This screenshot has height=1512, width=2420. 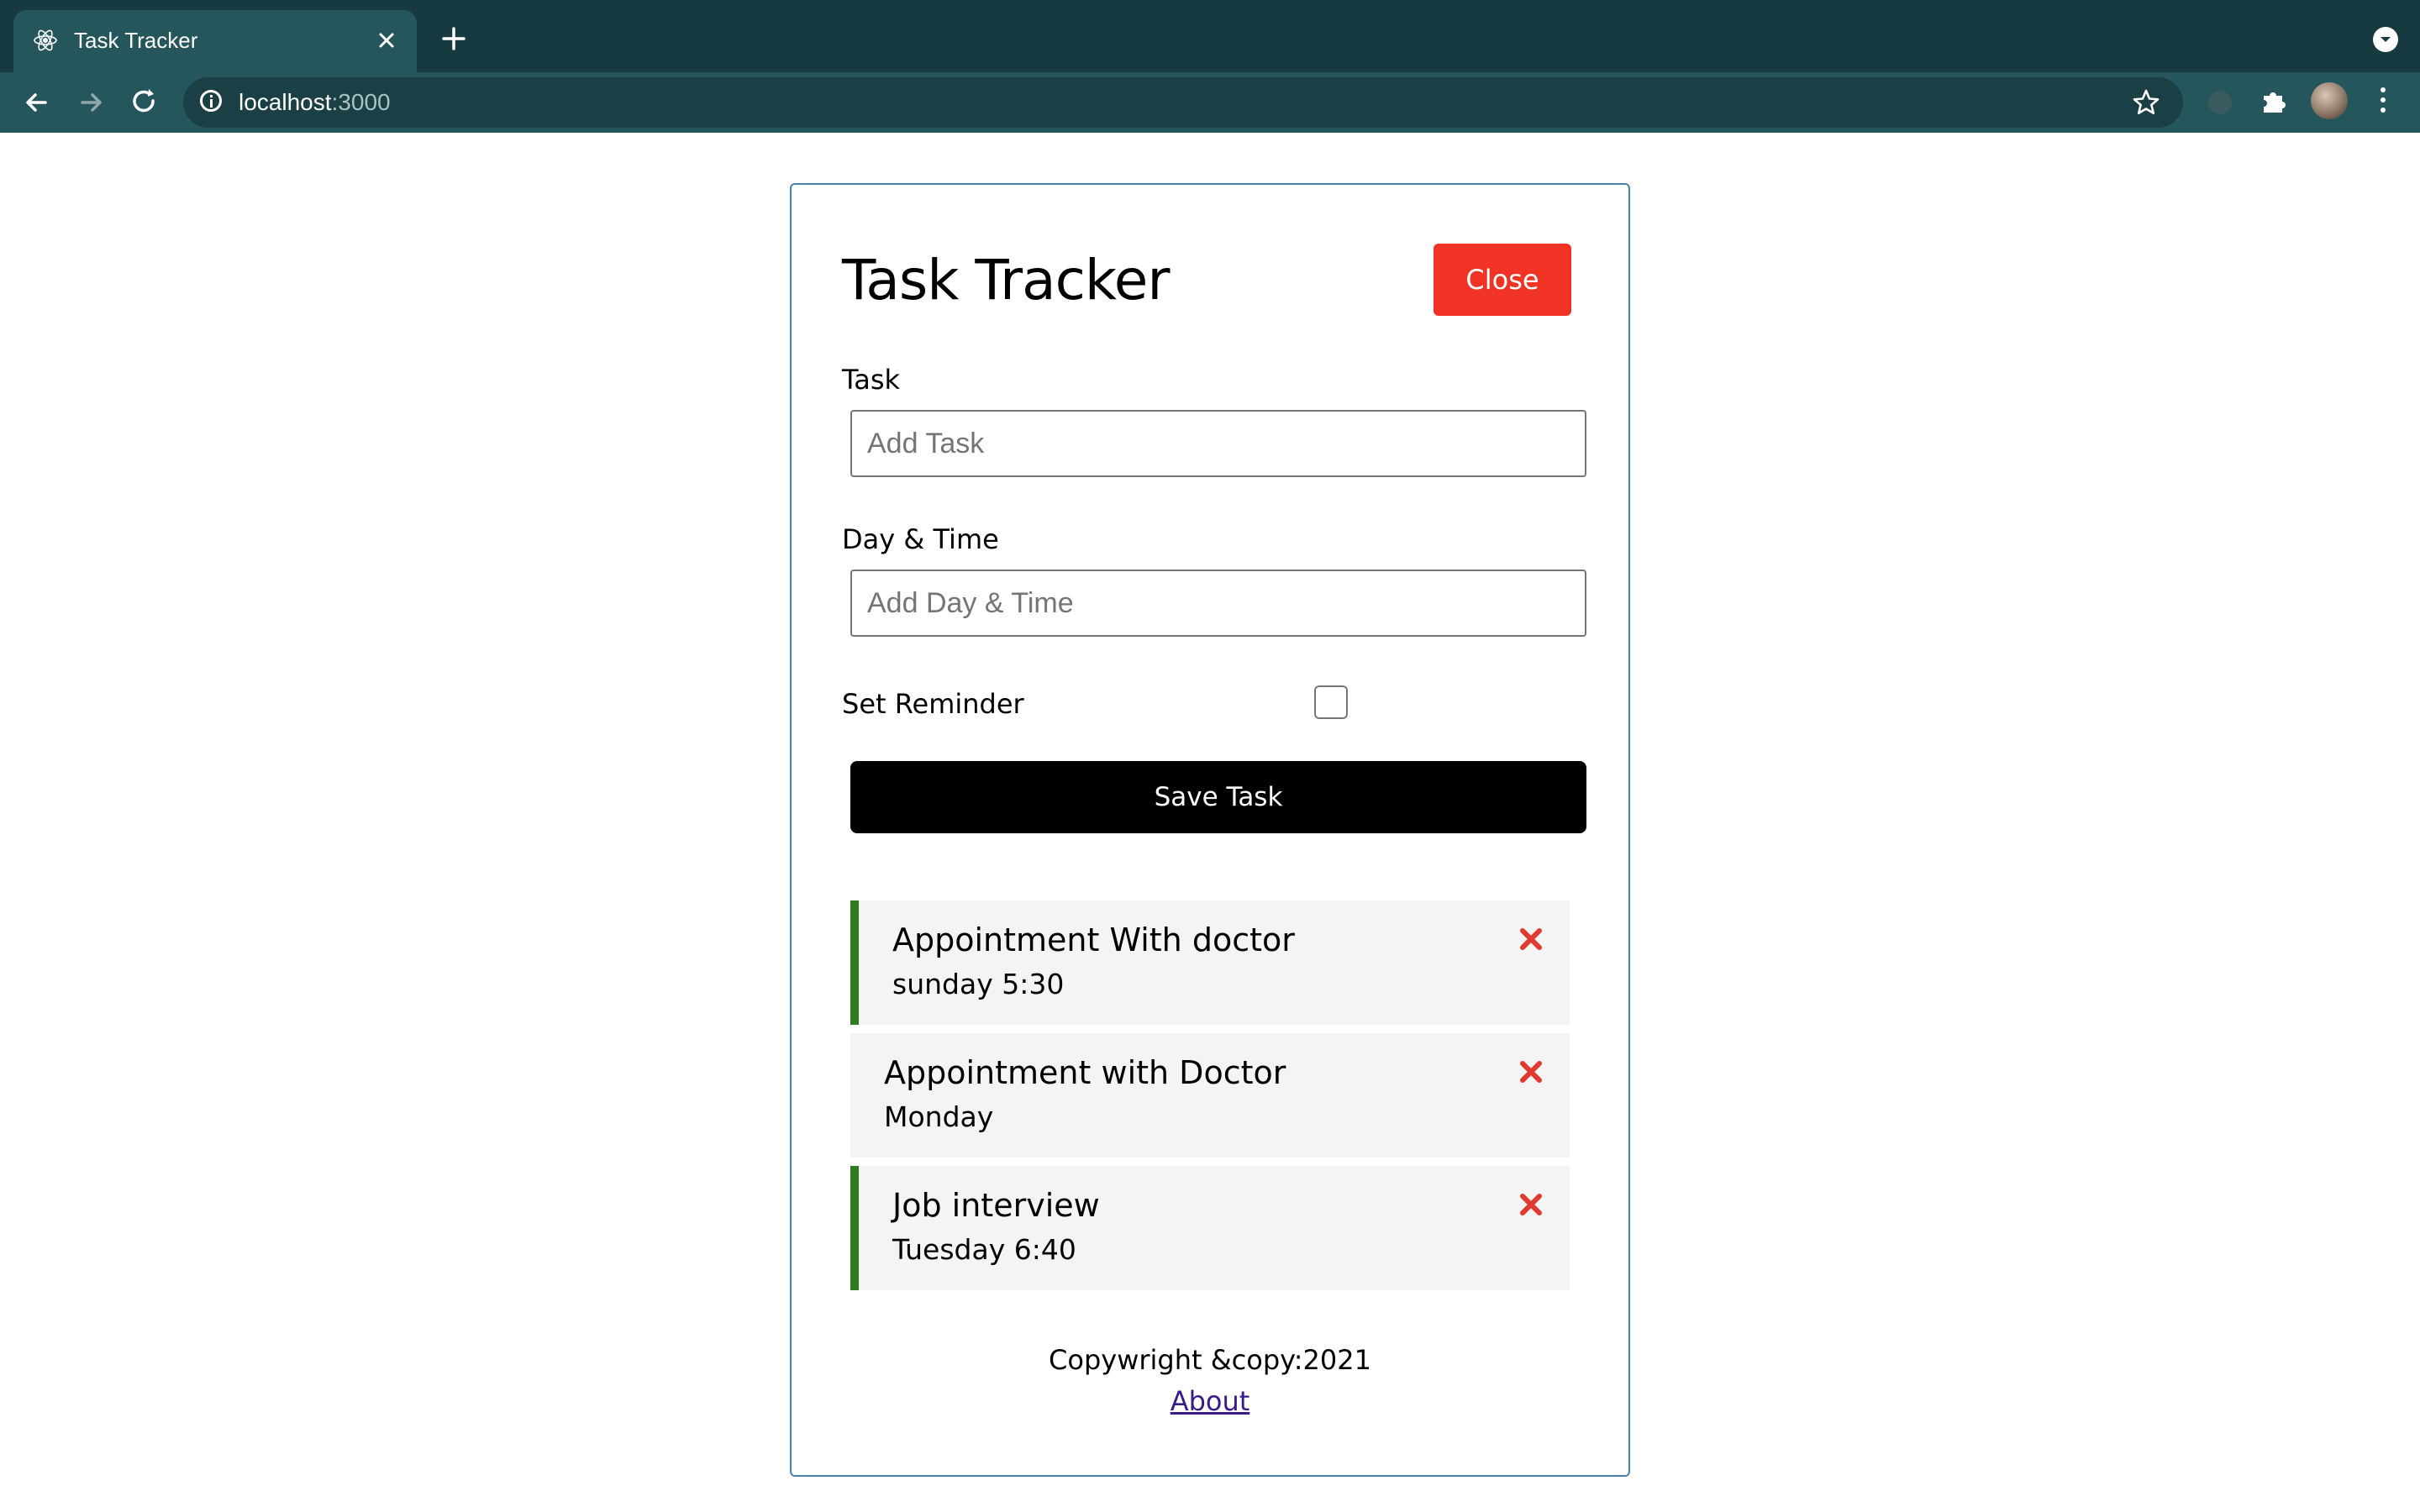 What do you see at coordinates (454, 38) in the screenshot?
I see `plus-icon` at bounding box center [454, 38].